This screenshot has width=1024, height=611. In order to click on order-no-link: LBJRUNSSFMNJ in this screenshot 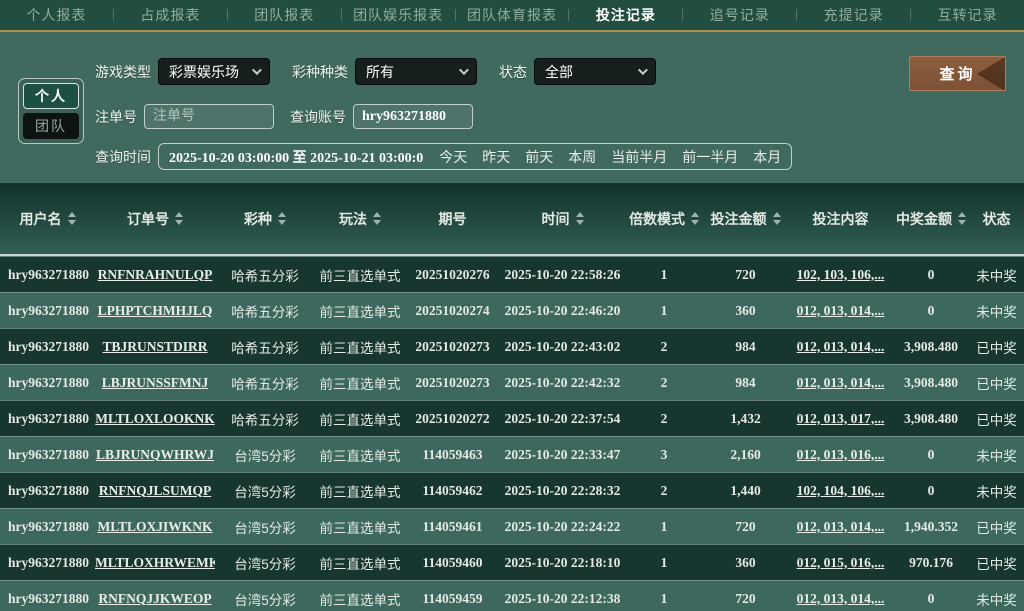, I will do `click(155, 382)`.